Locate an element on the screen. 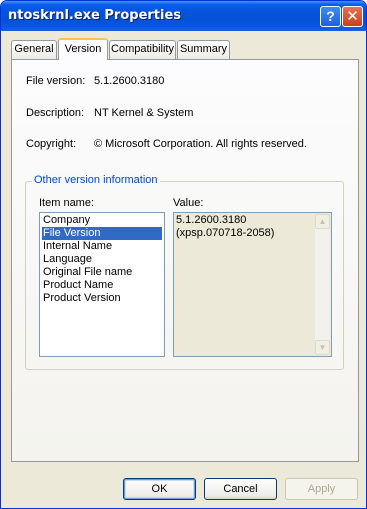  list-item-company: Company is located at coordinates (66, 220).